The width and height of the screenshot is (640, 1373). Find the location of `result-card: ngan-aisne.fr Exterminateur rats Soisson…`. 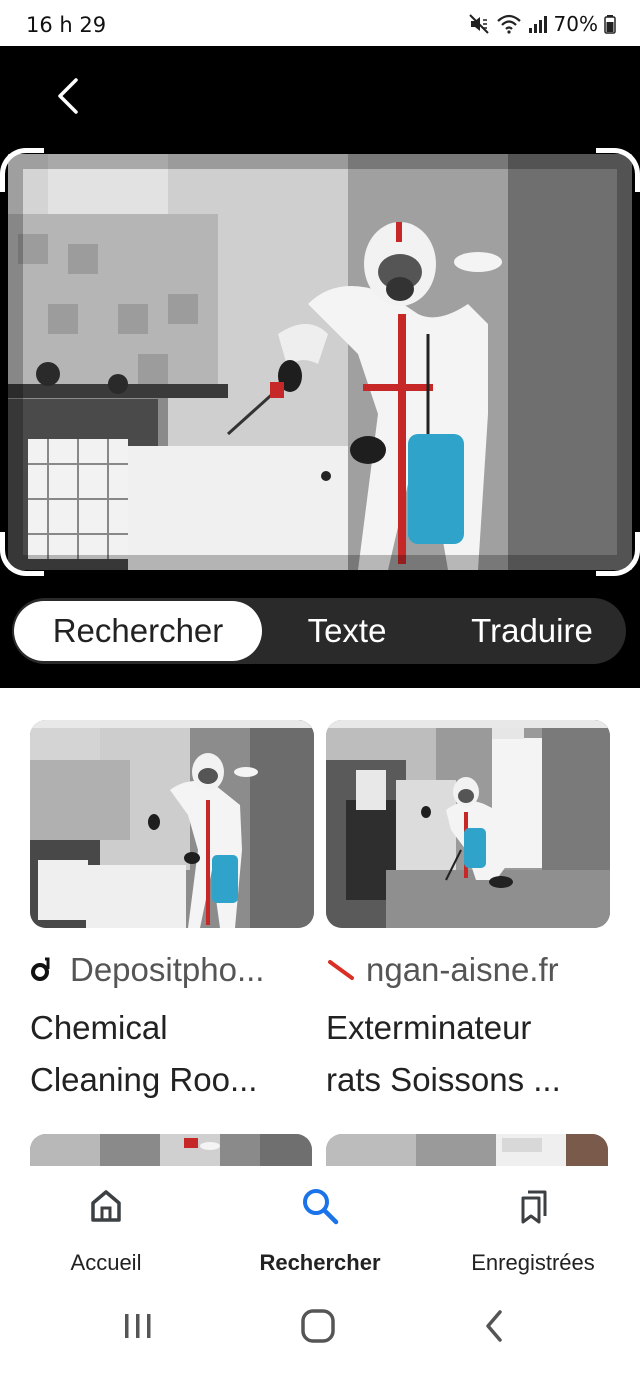

result-card: ngan-aisne.fr Exterminateur rats Soisson… is located at coordinates (468, 913).